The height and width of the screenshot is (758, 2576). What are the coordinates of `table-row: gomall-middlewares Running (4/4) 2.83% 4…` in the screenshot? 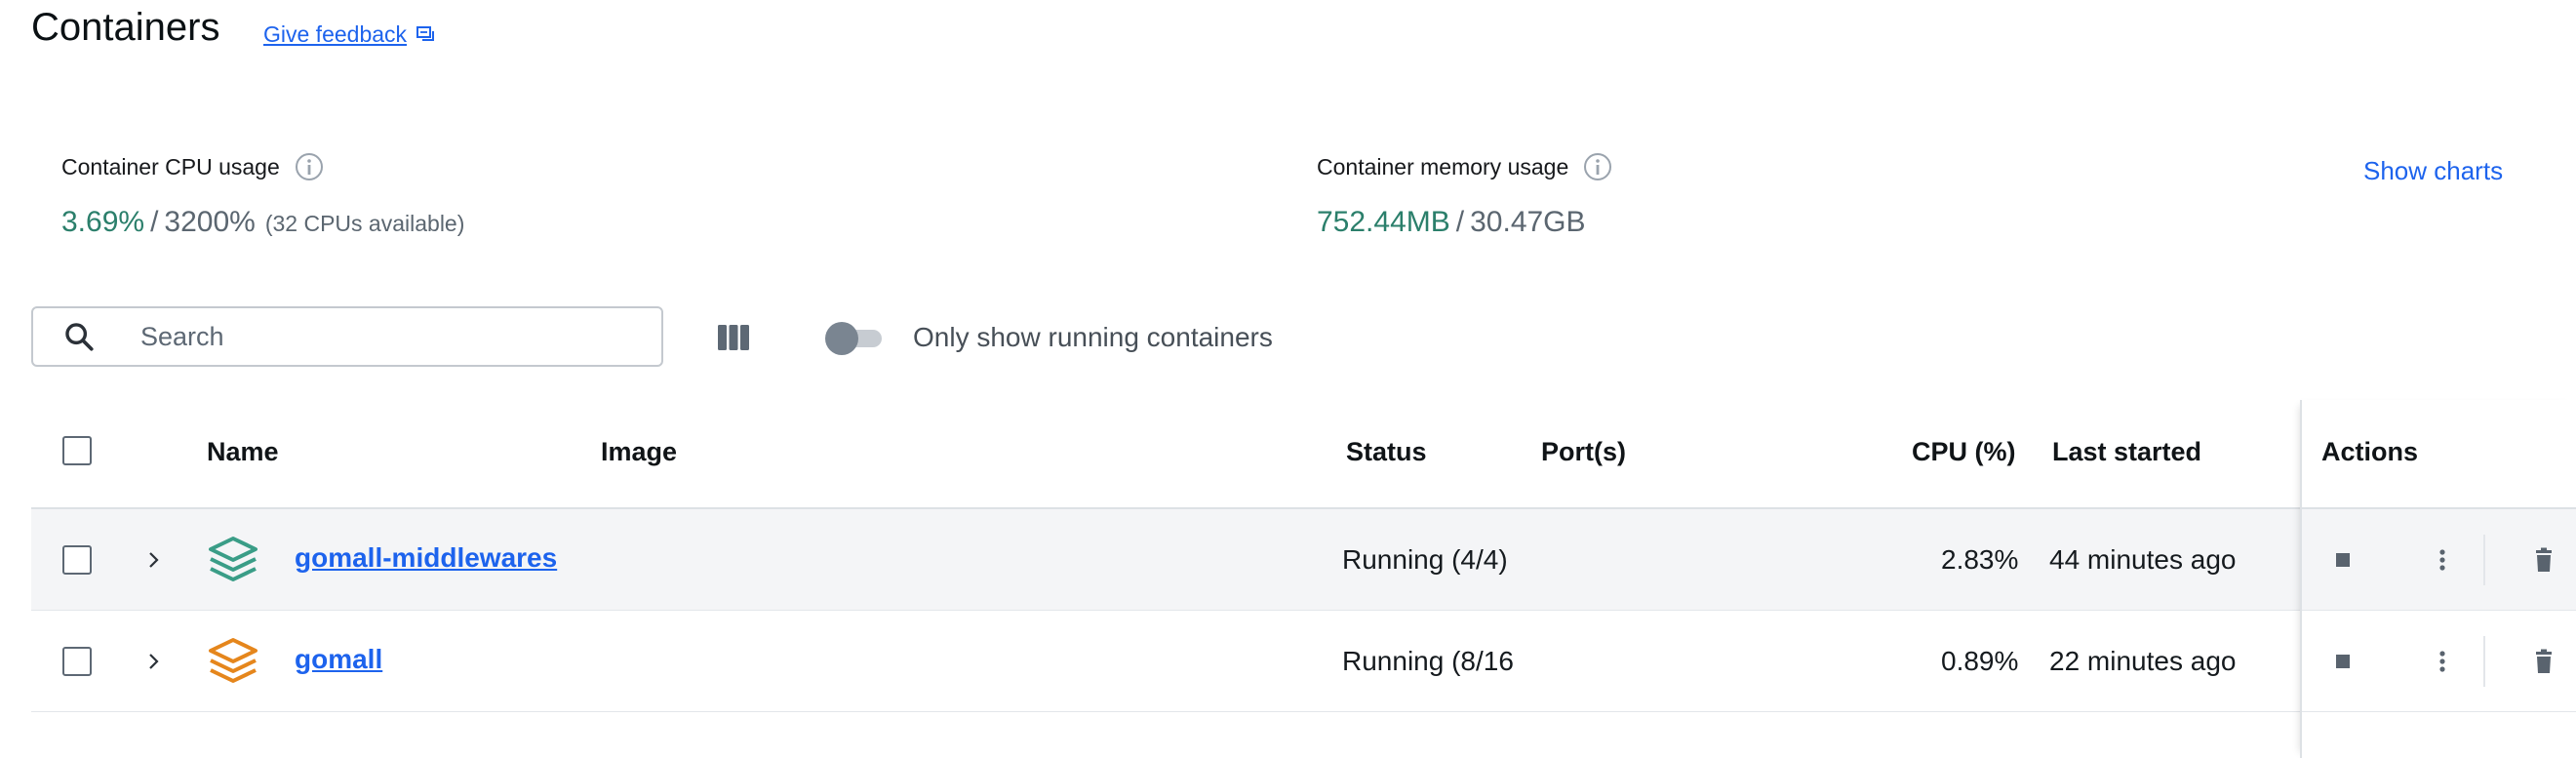 It's located at (1303, 560).